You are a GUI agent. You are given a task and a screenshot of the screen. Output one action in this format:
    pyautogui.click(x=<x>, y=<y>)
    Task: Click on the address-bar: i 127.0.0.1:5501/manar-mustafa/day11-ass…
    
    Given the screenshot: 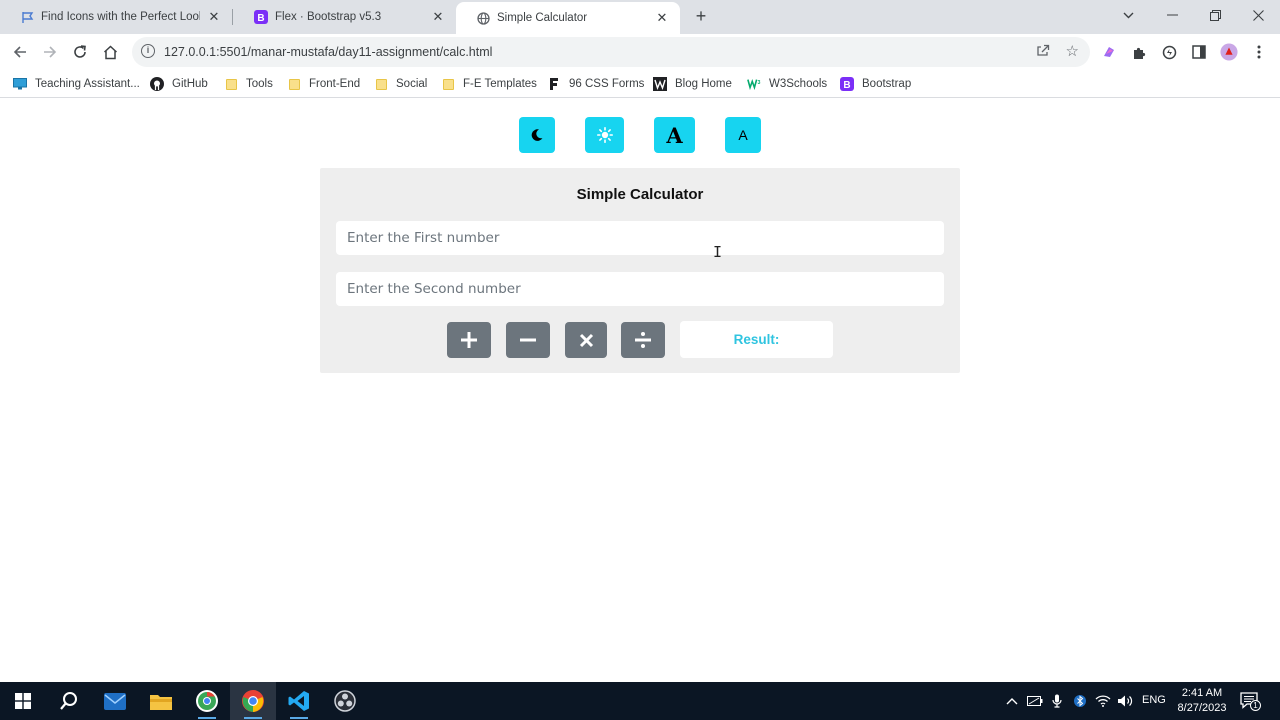 What is the action you would take?
    pyautogui.click(x=611, y=52)
    